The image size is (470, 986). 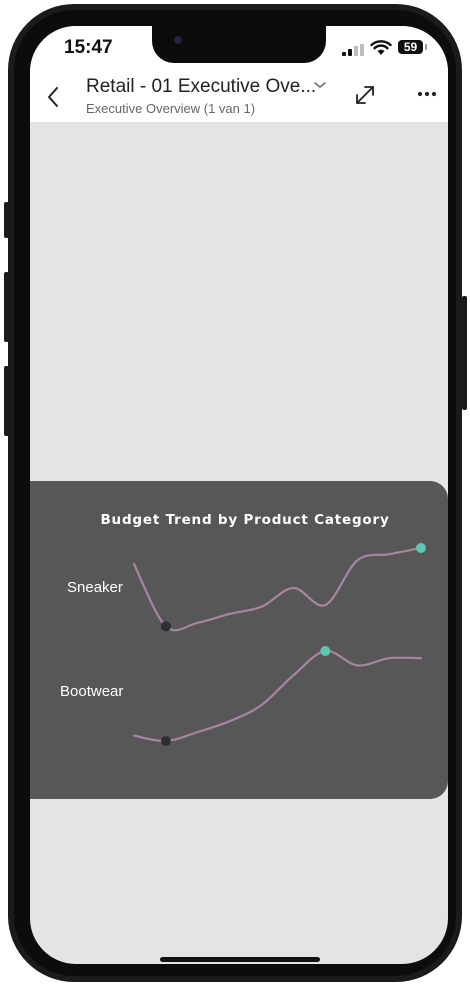 I want to click on min-point-sneaker, so click(x=165, y=626).